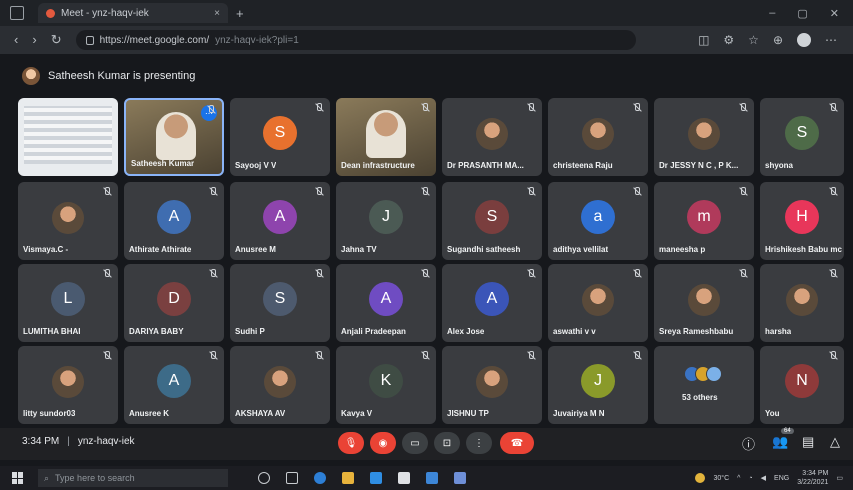 The image size is (853, 490). What do you see at coordinates (432, 478) in the screenshot?
I see `dropbox-icon` at bounding box center [432, 478].